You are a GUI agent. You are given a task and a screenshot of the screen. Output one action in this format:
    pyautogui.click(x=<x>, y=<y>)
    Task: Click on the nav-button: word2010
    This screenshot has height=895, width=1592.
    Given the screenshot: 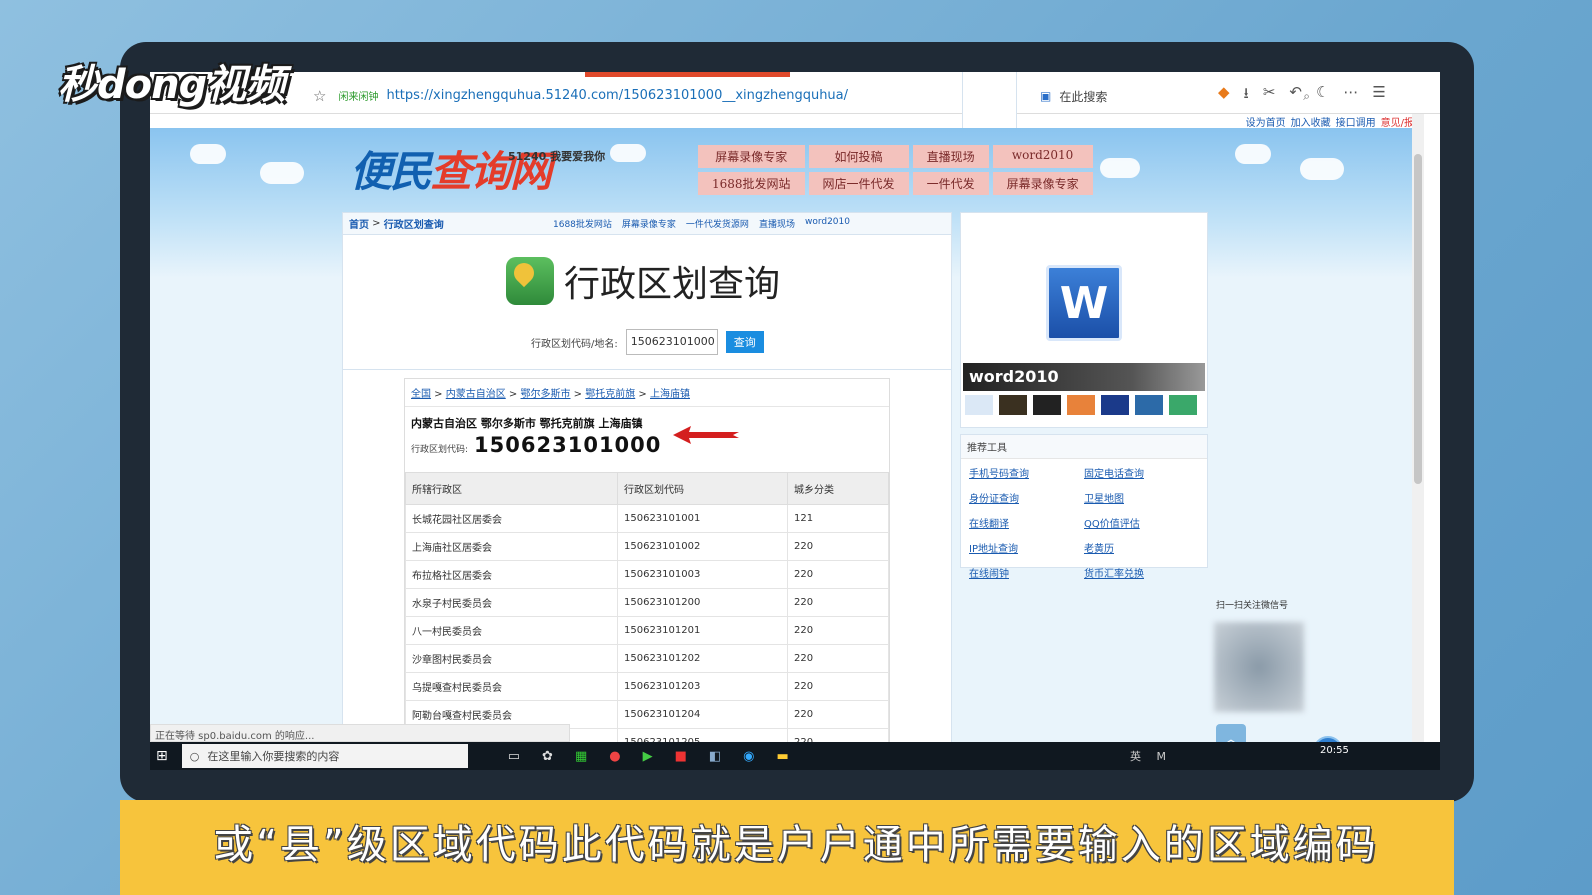 What is the action you would take?
    pyautogui.click(x=1042, y=156)
    